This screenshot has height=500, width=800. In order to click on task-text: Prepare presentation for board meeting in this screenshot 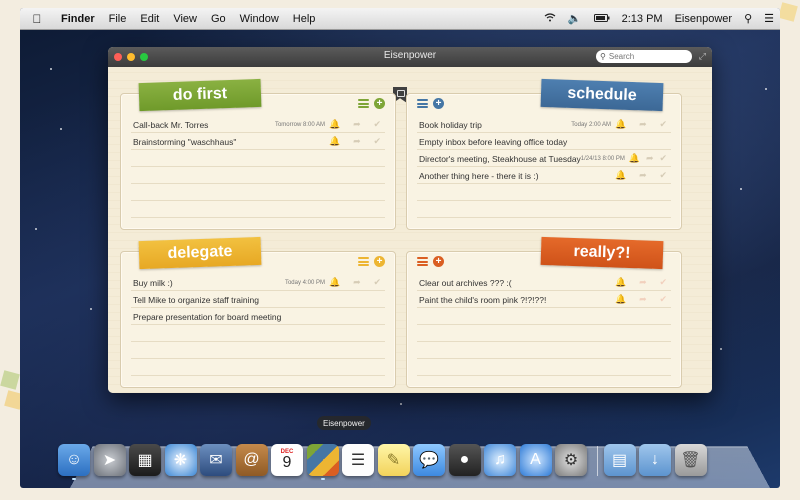, I will do `click(207, 317)`.